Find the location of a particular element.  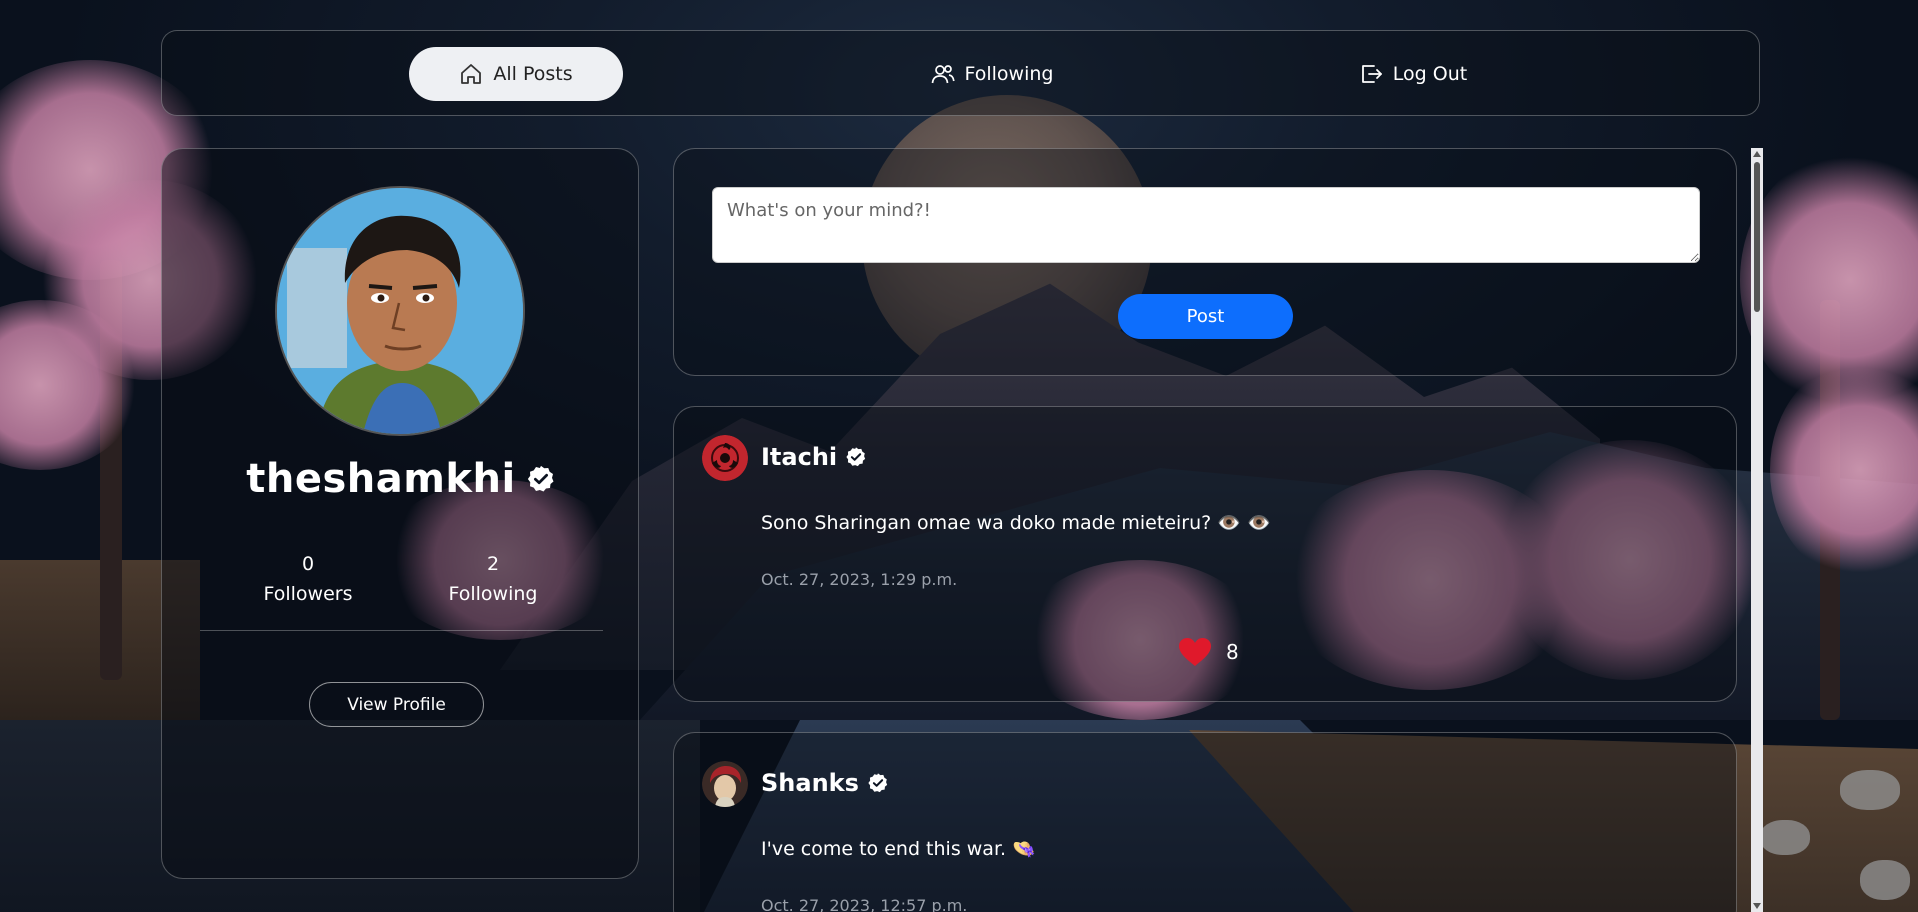

profile-avatar-illustration is located at coordinates (400, 311).